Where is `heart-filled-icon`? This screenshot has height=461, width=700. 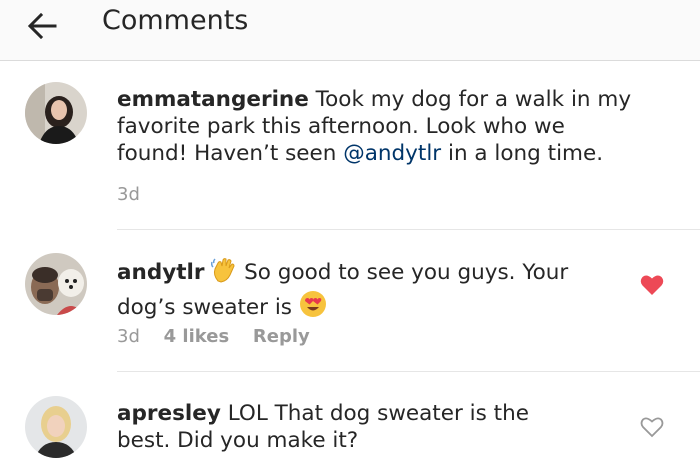 heart-filled-icon is located at coordinates (652, 285).